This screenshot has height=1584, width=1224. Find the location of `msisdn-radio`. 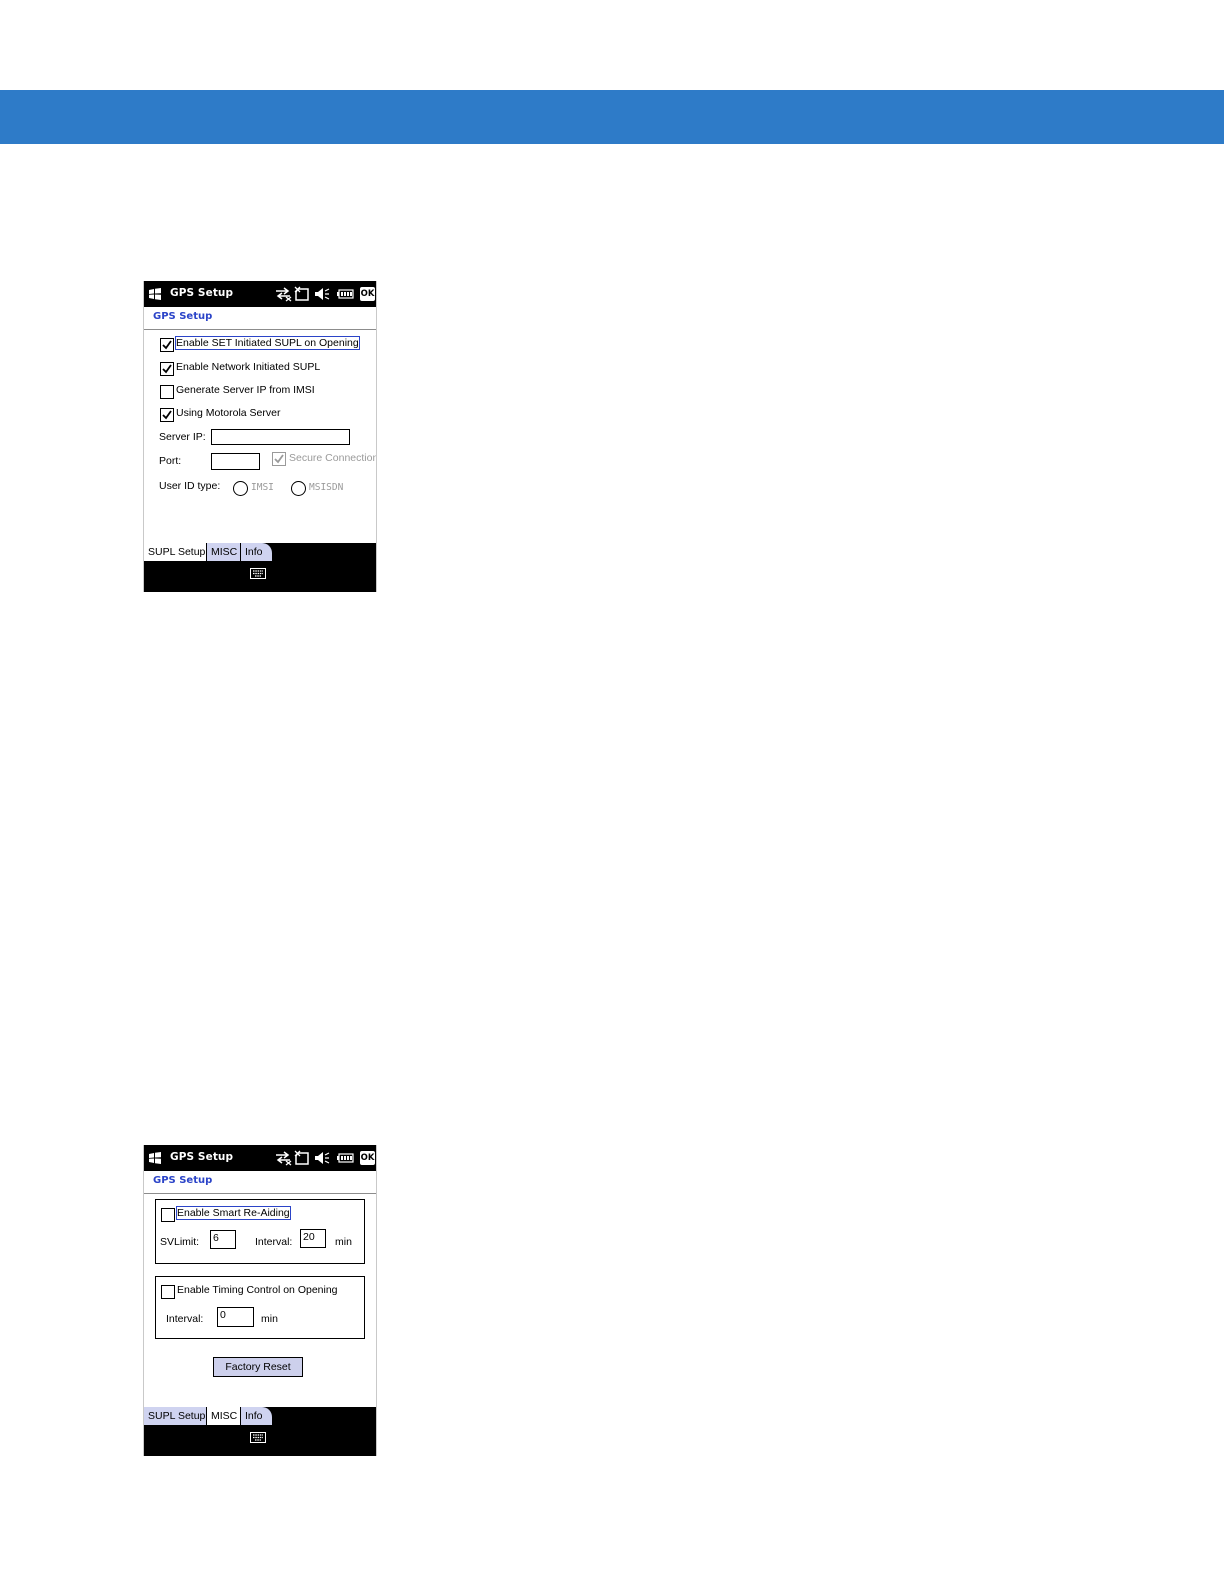

msisdn-radio is located at coordinates (298, 488).